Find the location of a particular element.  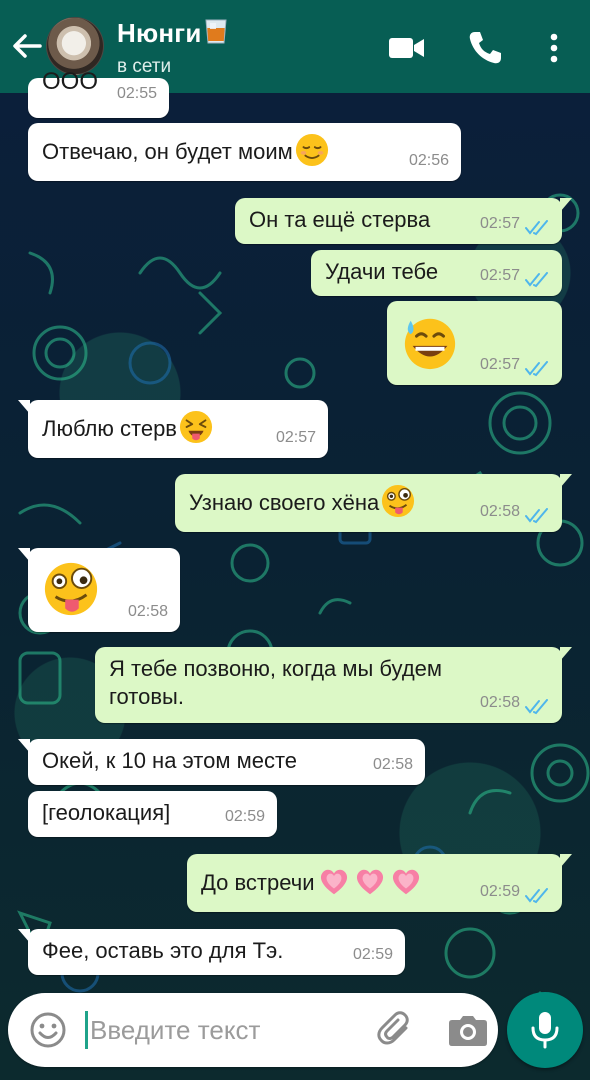

message-text: Он та ещё стерва is located at coordinates (340, 219).